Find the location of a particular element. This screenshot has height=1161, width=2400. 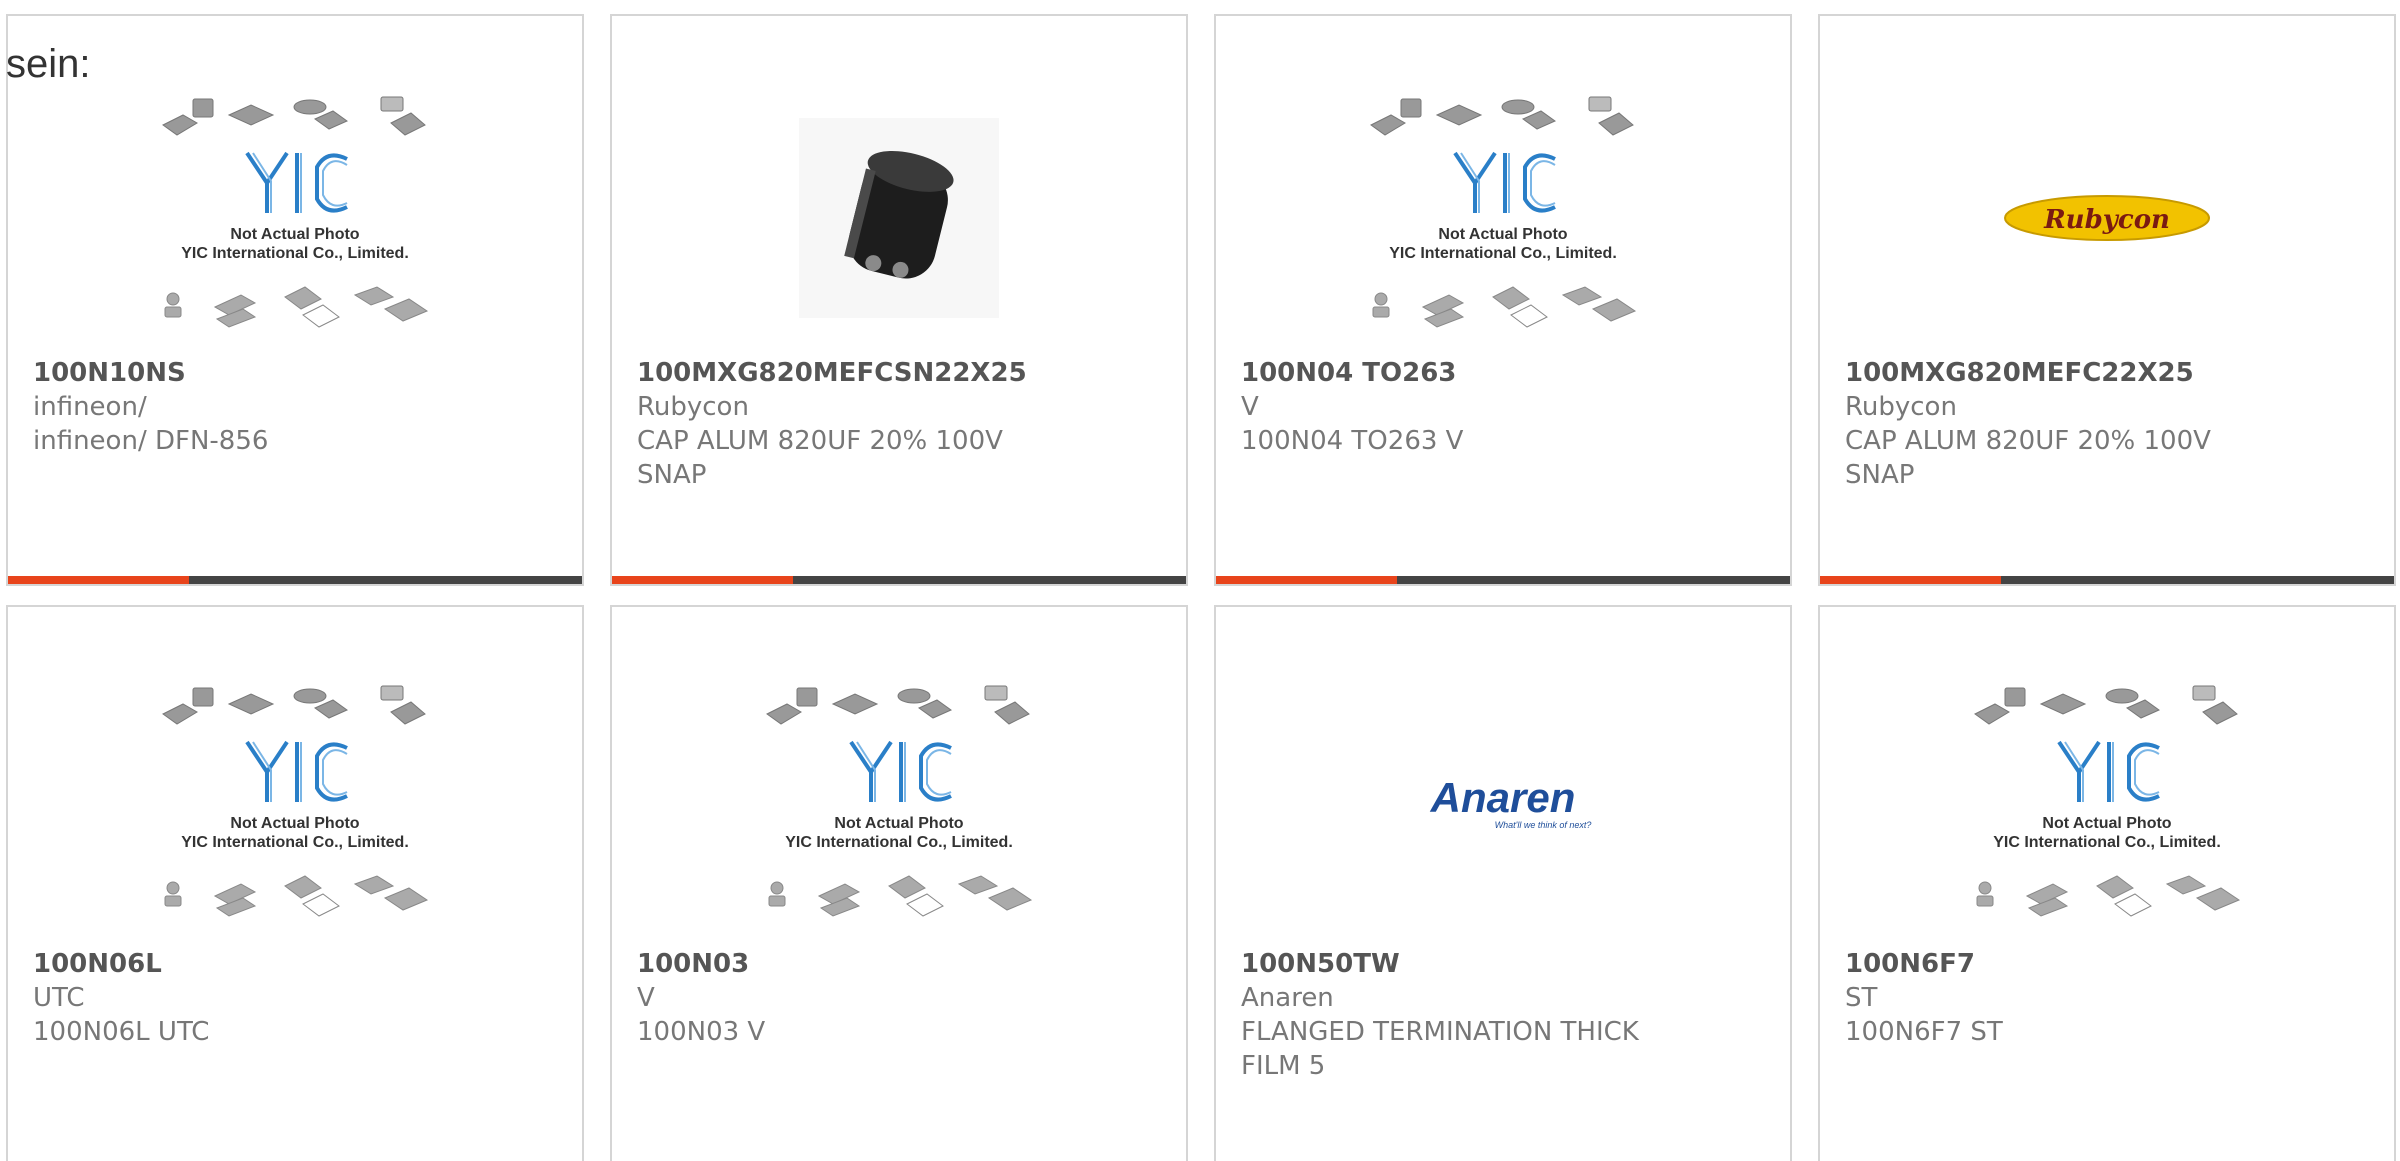

capacitor-photo is located at coordinates (899, 218).